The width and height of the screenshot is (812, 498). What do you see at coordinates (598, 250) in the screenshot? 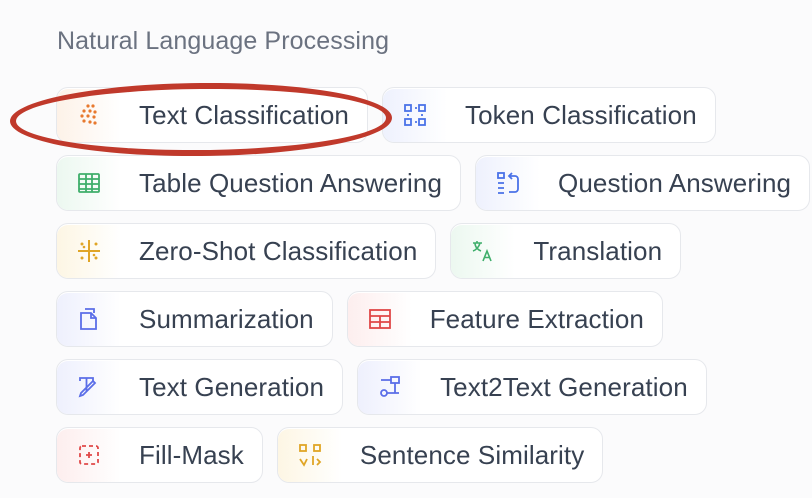
I see `task-label: Translation` at bounding box center [598, 250].